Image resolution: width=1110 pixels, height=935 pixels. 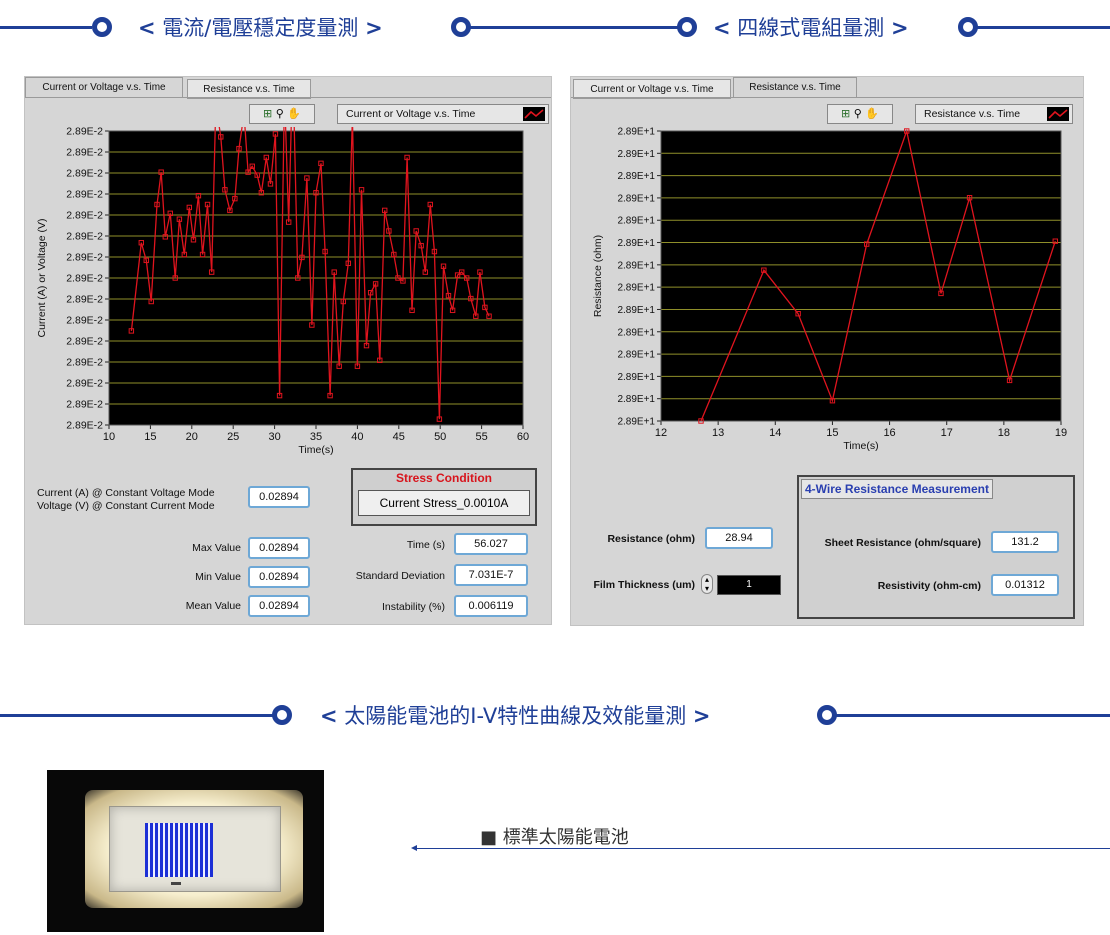 I want to click on x-tick-label: 60, so click(x=523, y=437).